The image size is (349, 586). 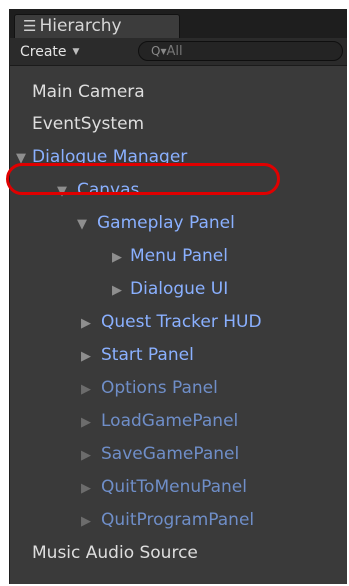 What do you see at coordinates (147, 355) in the screenshot?
I see `tree-item-label: Start Panel` at bounding box center [147, 355].